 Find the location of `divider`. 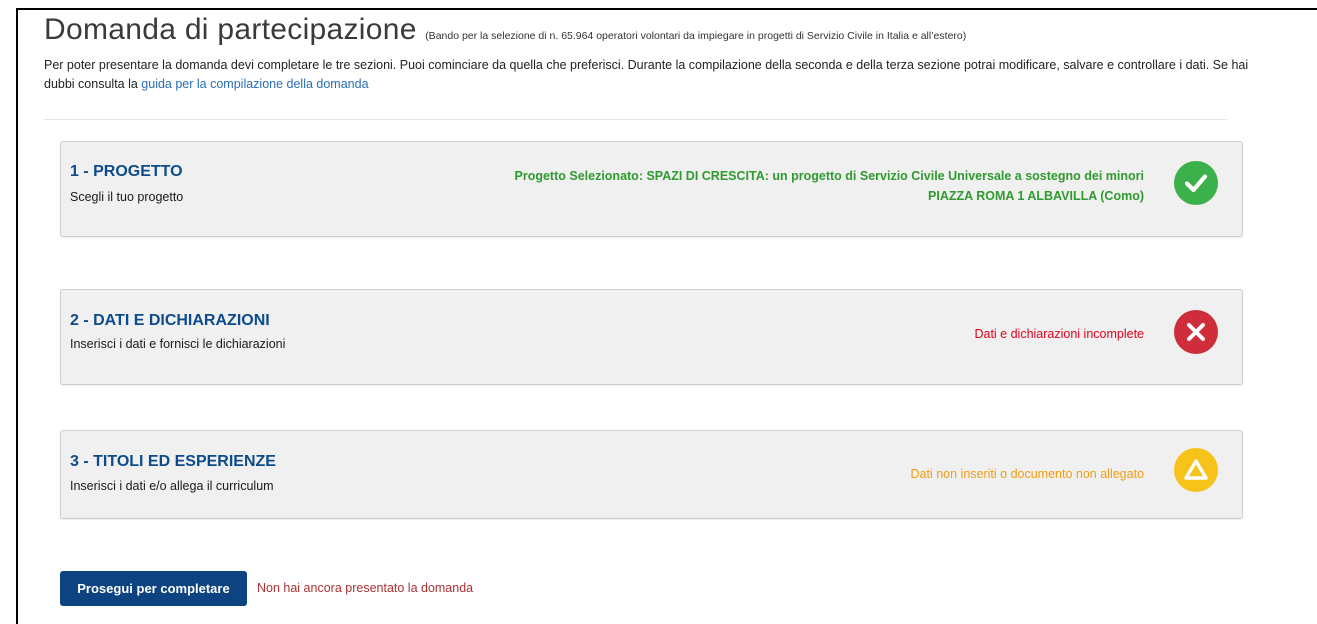

divider is located at coordinates (635, 119).